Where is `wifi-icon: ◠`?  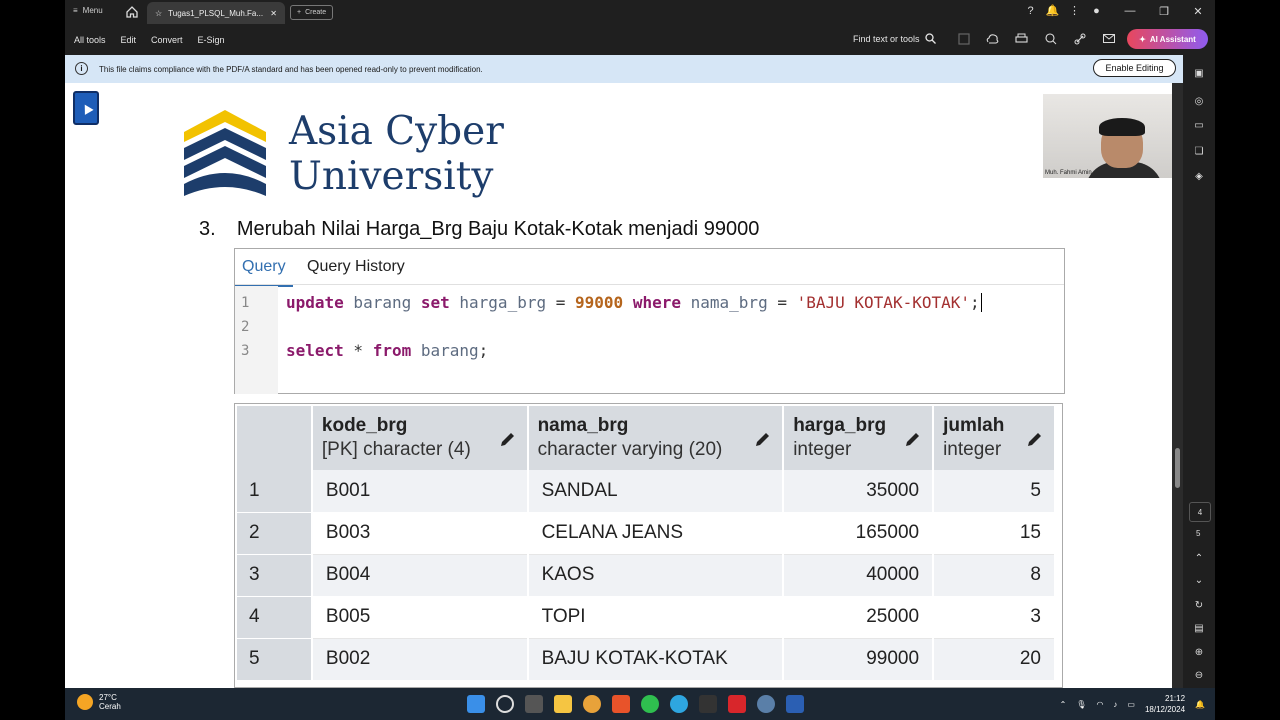
wifi-icon: ◠ is located at coordinates (1099, 704).